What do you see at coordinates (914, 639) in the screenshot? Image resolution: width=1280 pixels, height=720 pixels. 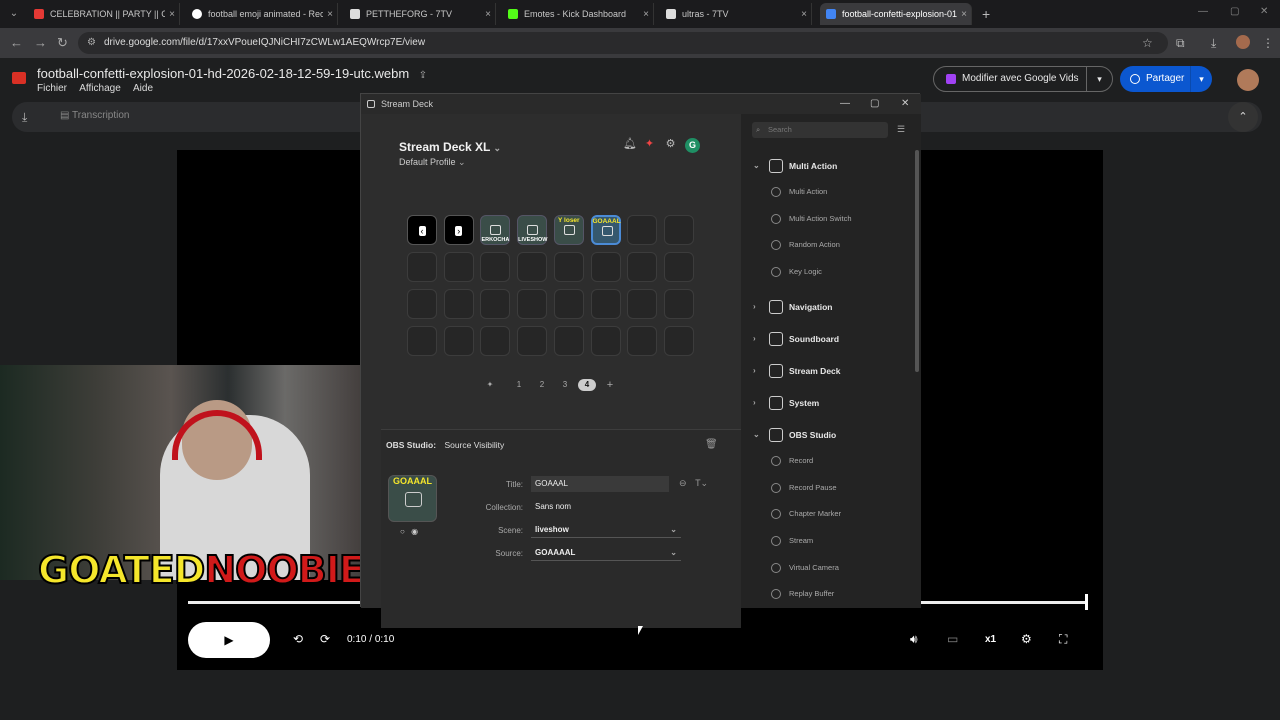 I see `volume-icon: 🔊︎` at bounding box center [914, 639].